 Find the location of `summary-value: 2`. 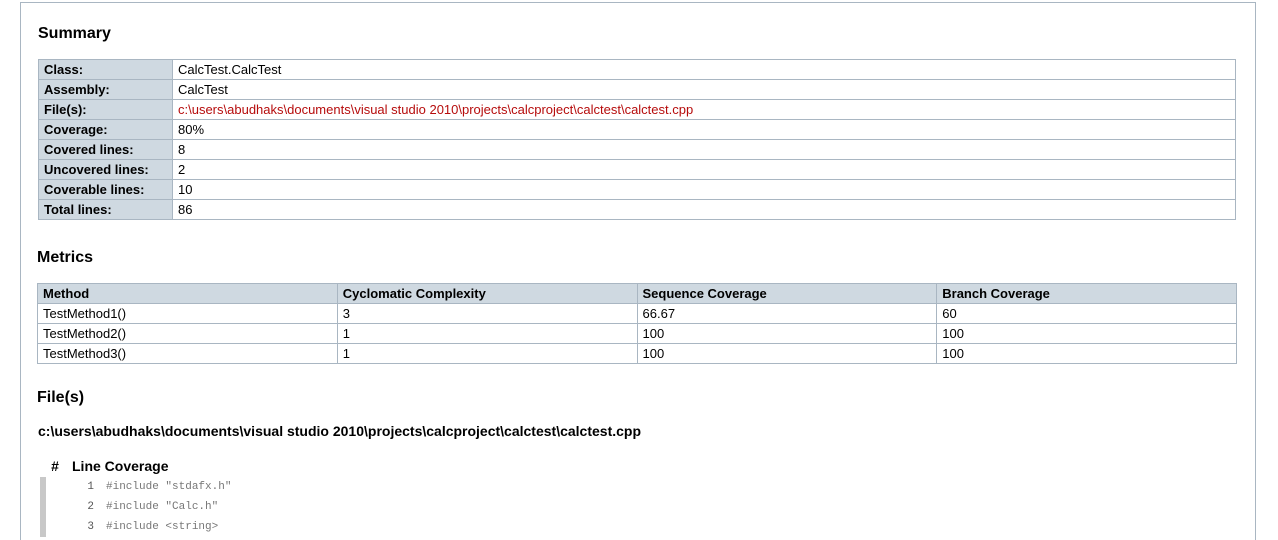

summary-value: 2 is located at coordinates (704, 169).